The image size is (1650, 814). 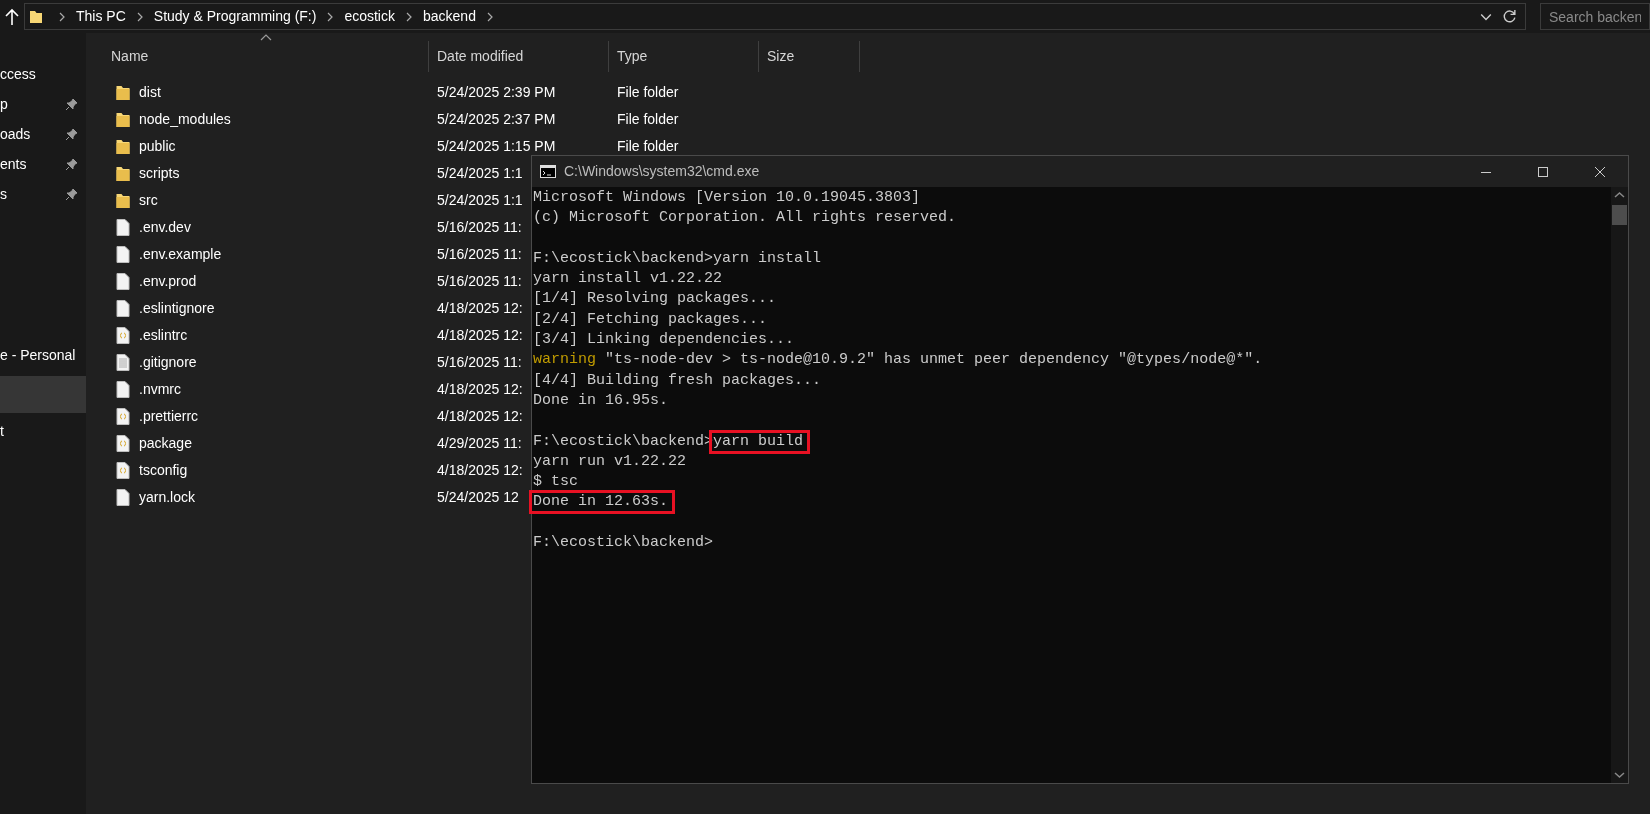 I want to click on terminal-text: yarn run v1.22.22, so click(x=610, y=461).